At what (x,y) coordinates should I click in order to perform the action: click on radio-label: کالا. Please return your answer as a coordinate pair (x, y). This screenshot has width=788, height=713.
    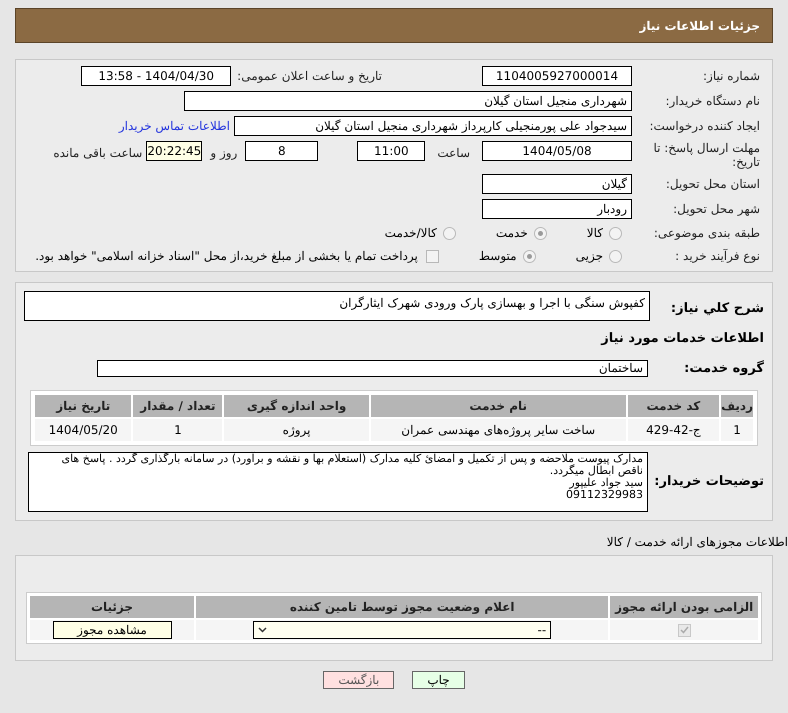
    Looking at the image, I should click on (594, 233).